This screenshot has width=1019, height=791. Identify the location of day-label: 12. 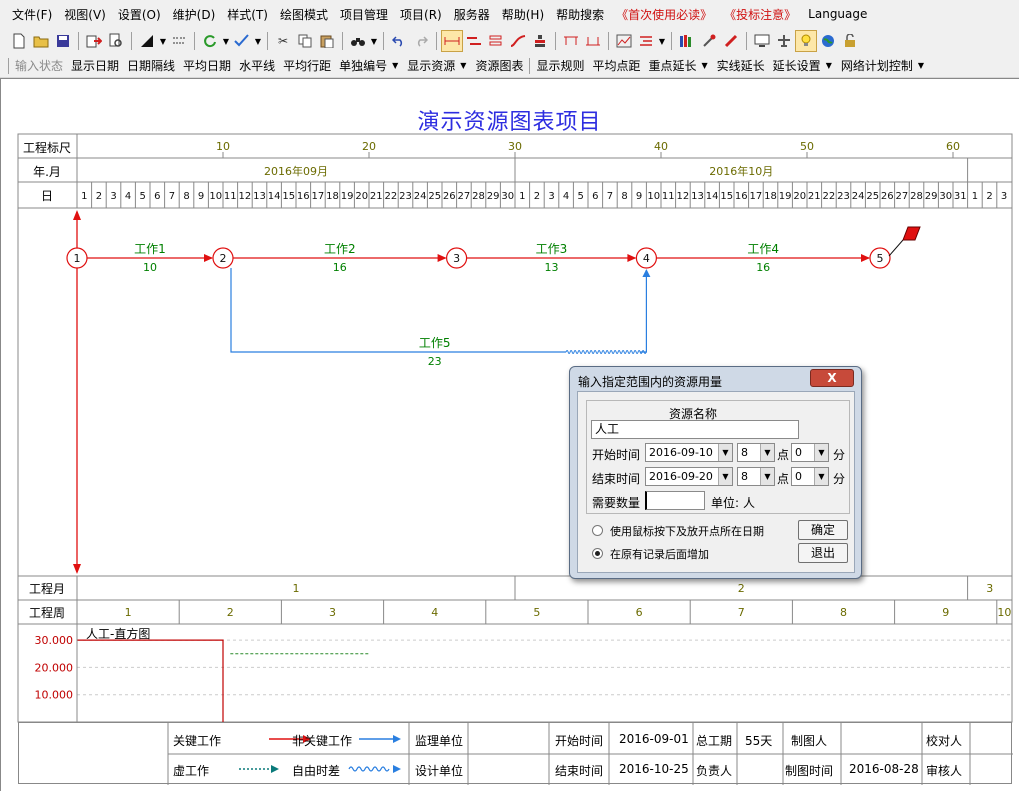
(683, 196).